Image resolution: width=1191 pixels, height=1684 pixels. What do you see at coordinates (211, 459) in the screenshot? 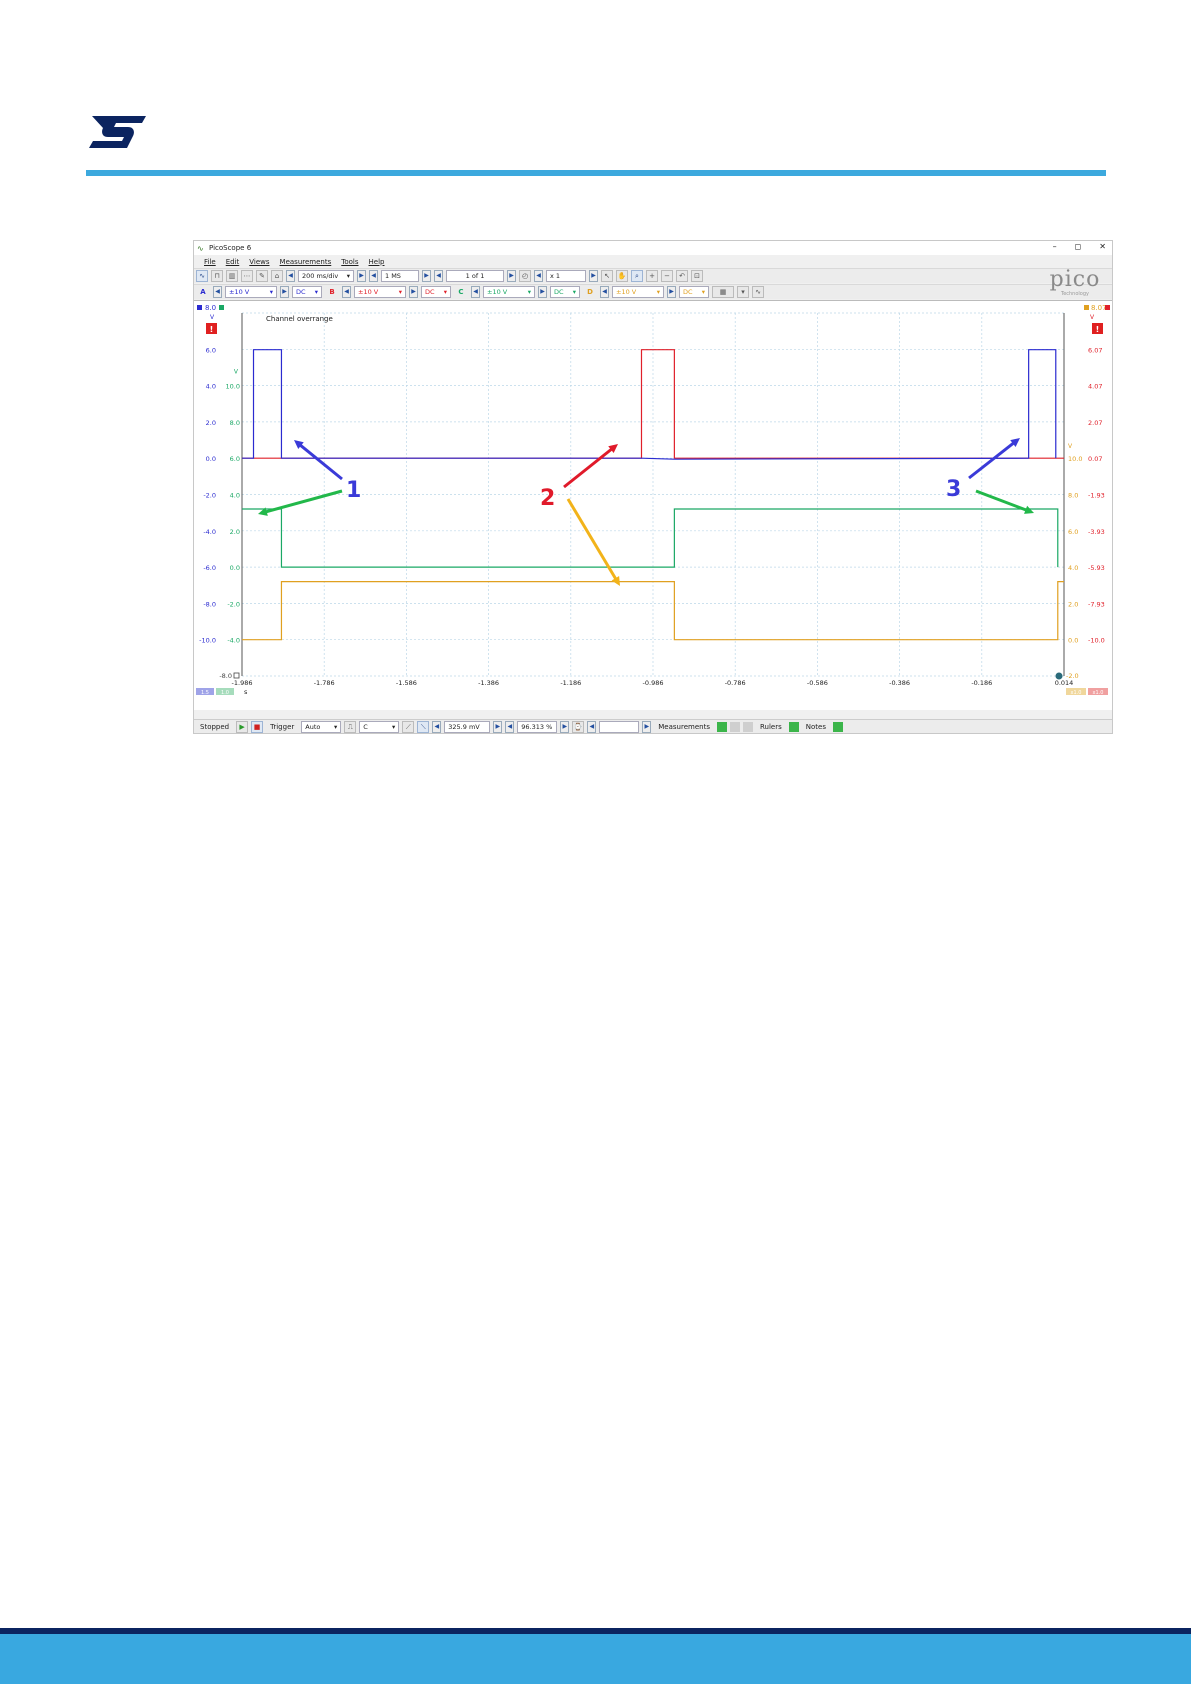
I see `axis-a-tick-label: 0.0` at bounding box center [211, 459].